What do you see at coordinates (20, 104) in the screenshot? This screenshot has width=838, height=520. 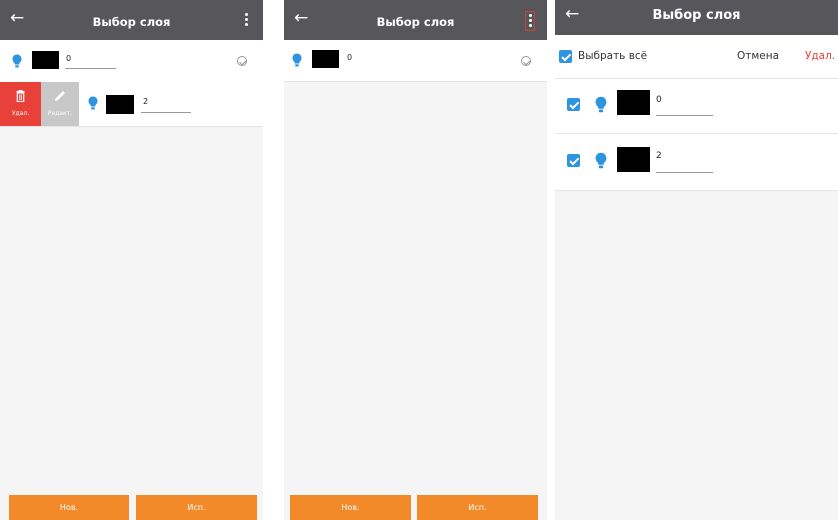 I see `delete-action-button: Удал.` at bounding box center [20, 104].